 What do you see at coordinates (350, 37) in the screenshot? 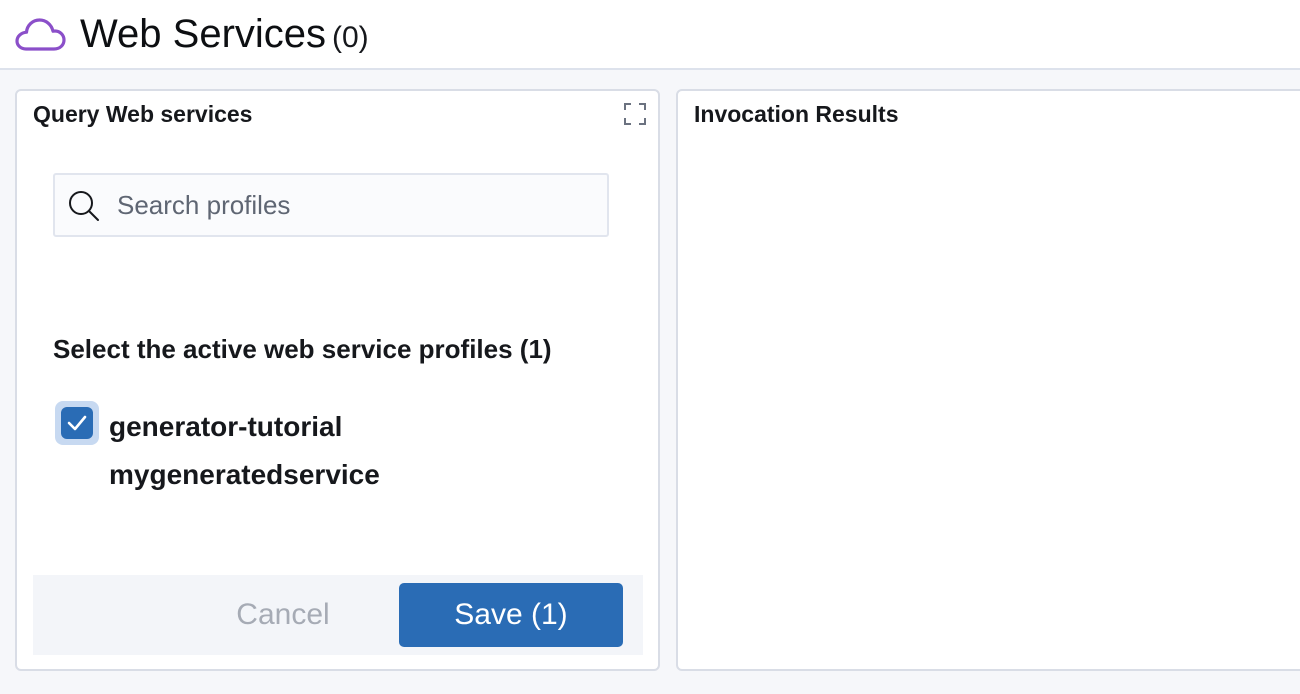
I see `page-title-count: (0)` at bounding box center [350, 37].